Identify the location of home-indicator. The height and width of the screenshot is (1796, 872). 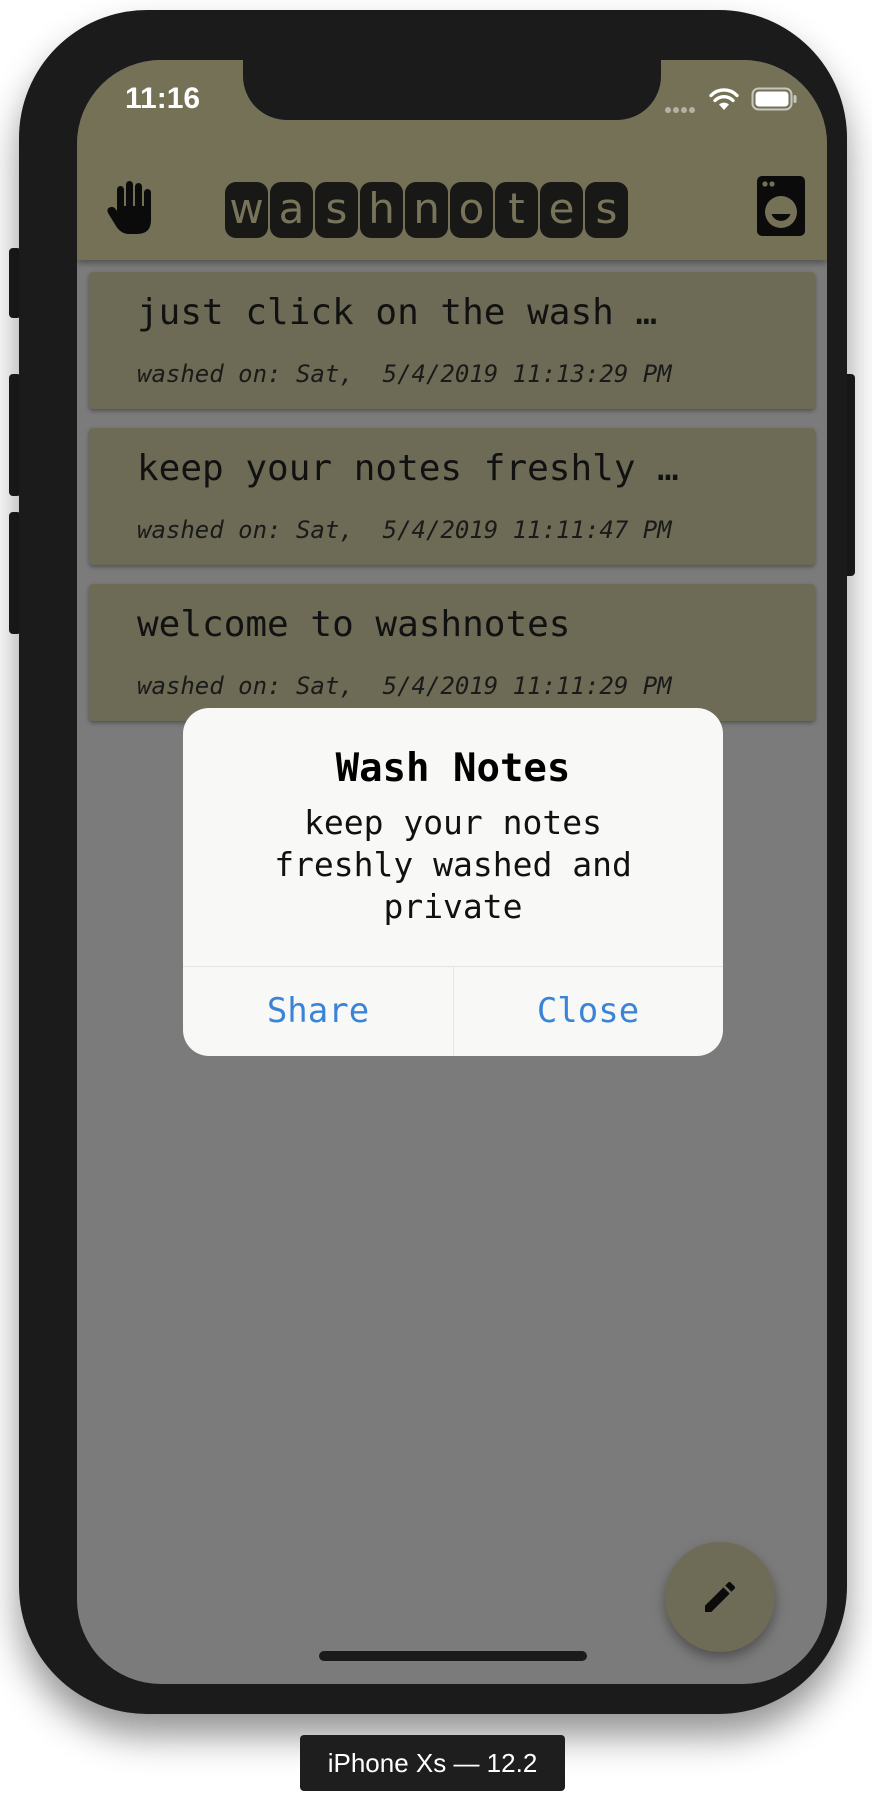
(453, 1656).